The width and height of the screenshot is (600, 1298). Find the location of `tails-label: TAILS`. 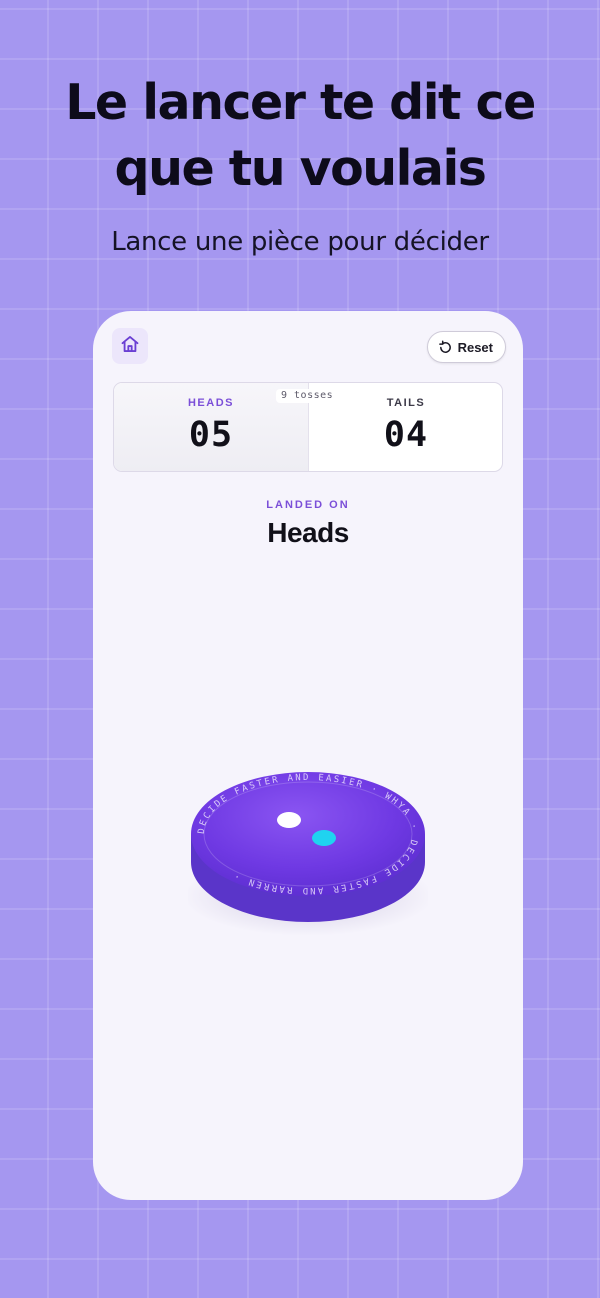

tails-label: TAILS is located at coordinates (406, 403).